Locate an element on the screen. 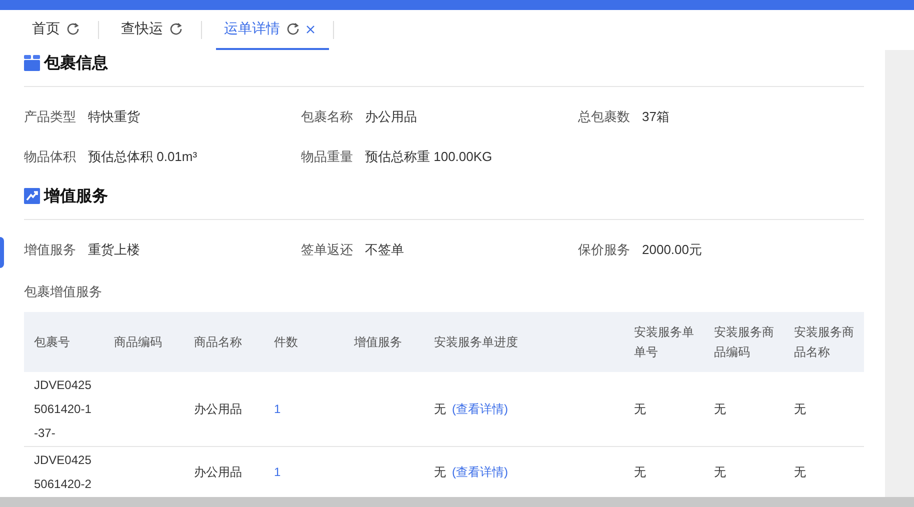  field-label: 包裹名称 is located at coordinates (327, 117).